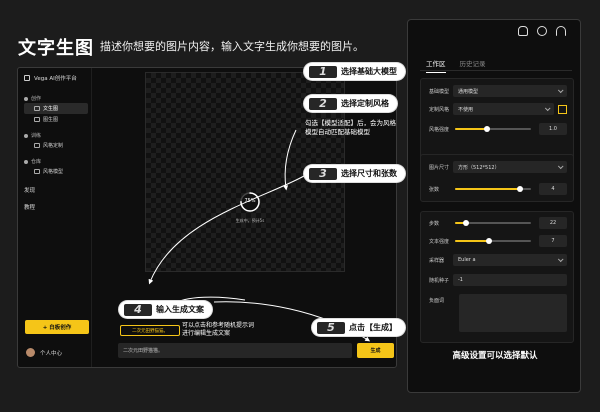  Describe the element at coordinates (495, 356) in the screenshot. I see `panel-footer-note: 高级设置可以选择默认` at that location.